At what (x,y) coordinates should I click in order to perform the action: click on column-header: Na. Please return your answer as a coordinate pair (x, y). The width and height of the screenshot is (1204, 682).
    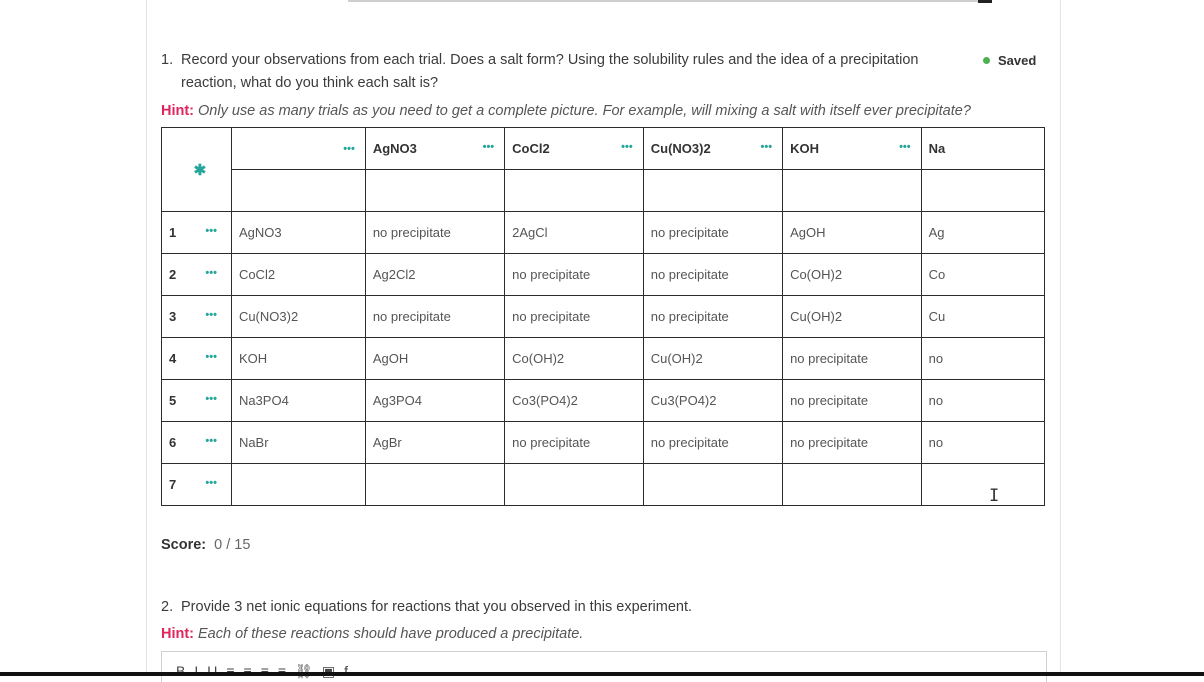
    Looking at the image, I should click on (982, 148).